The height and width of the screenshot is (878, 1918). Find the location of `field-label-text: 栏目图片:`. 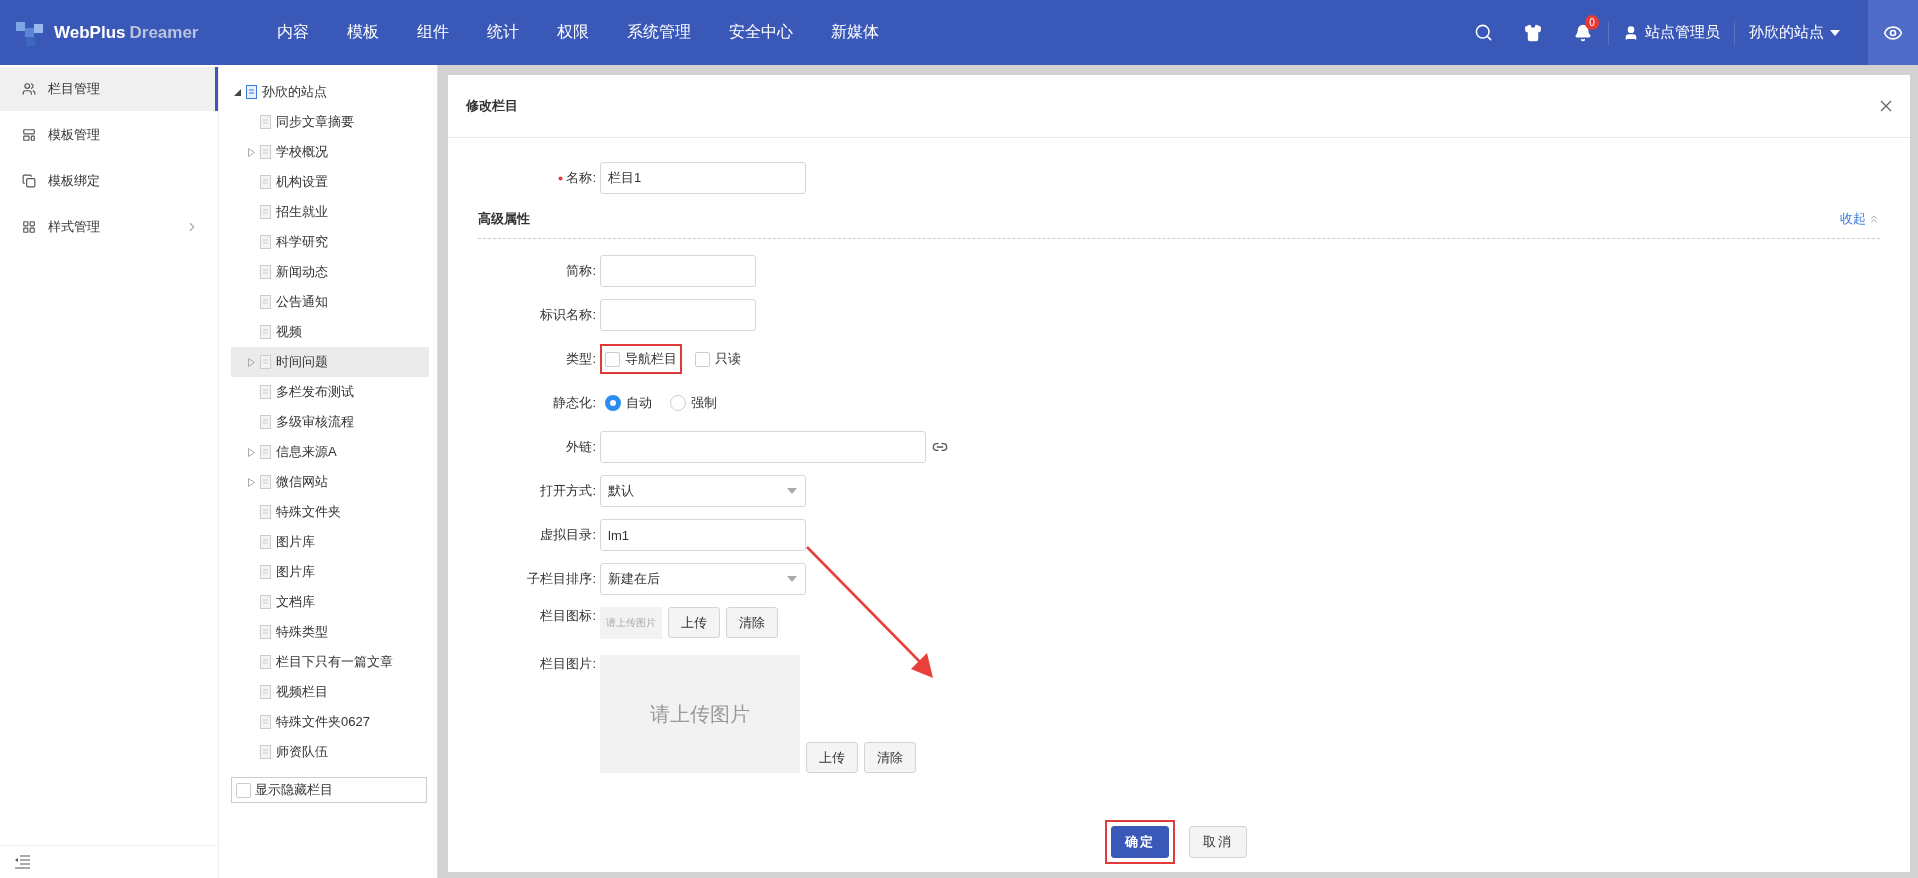

field-label-text: 栏目图片: is located at coordinates (568, 664).